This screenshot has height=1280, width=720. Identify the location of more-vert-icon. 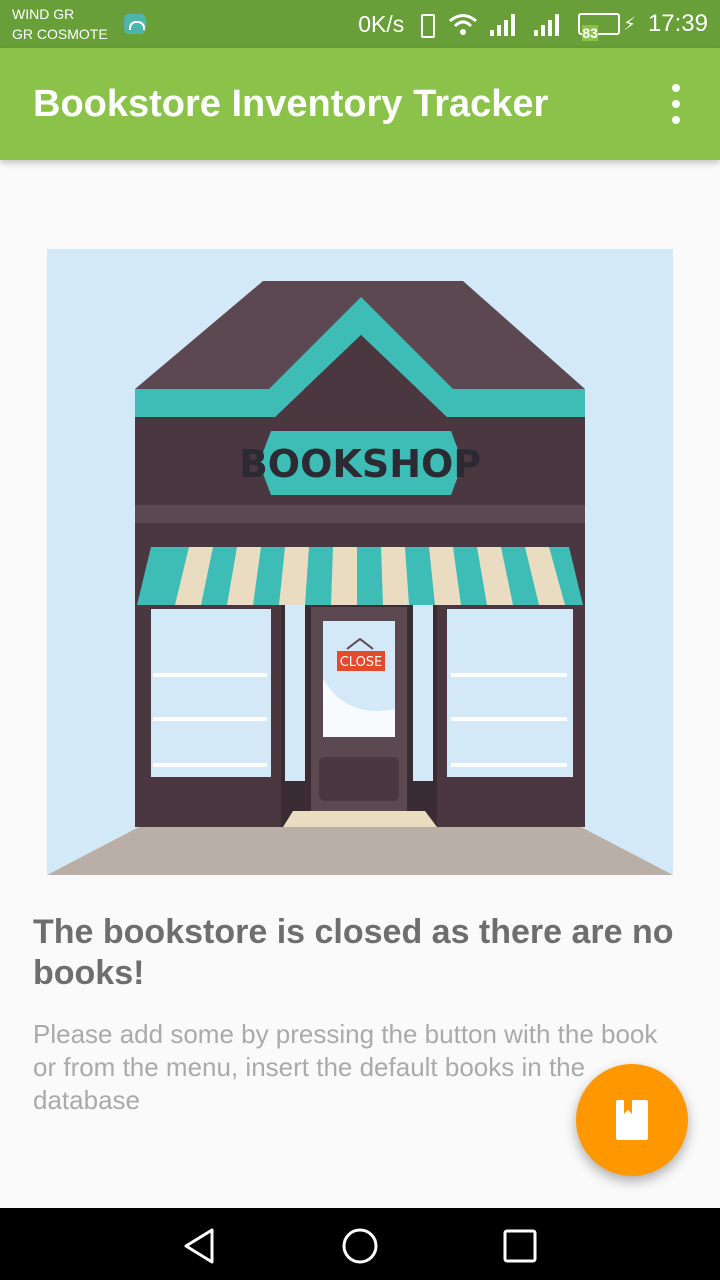
(676, 104).